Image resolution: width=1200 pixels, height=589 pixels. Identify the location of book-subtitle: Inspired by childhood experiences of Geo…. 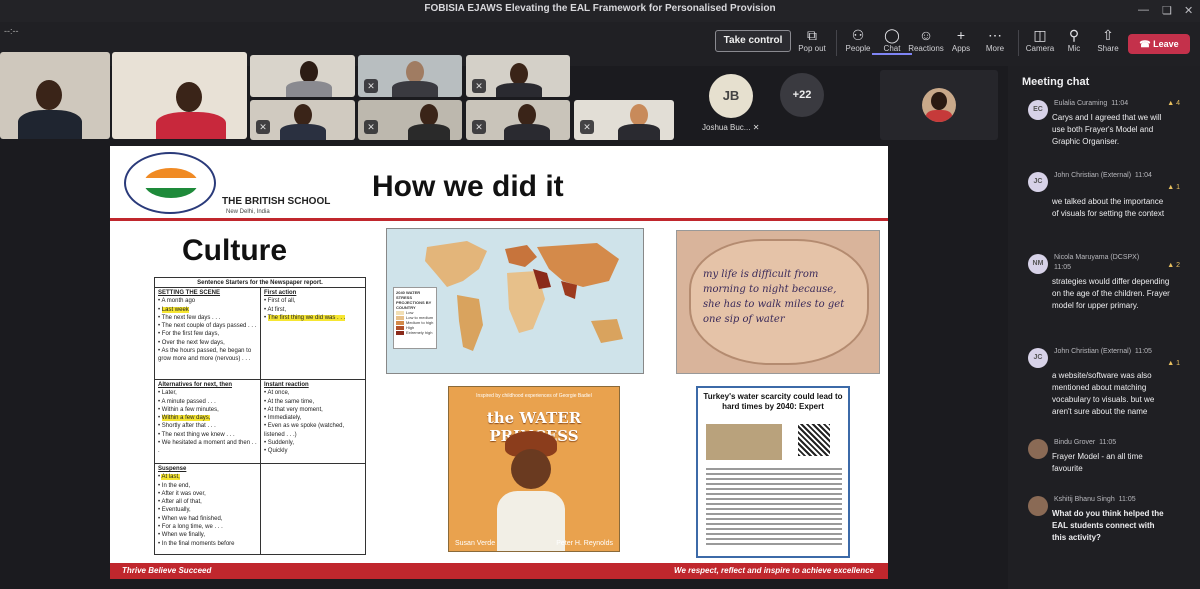
(534, 396).